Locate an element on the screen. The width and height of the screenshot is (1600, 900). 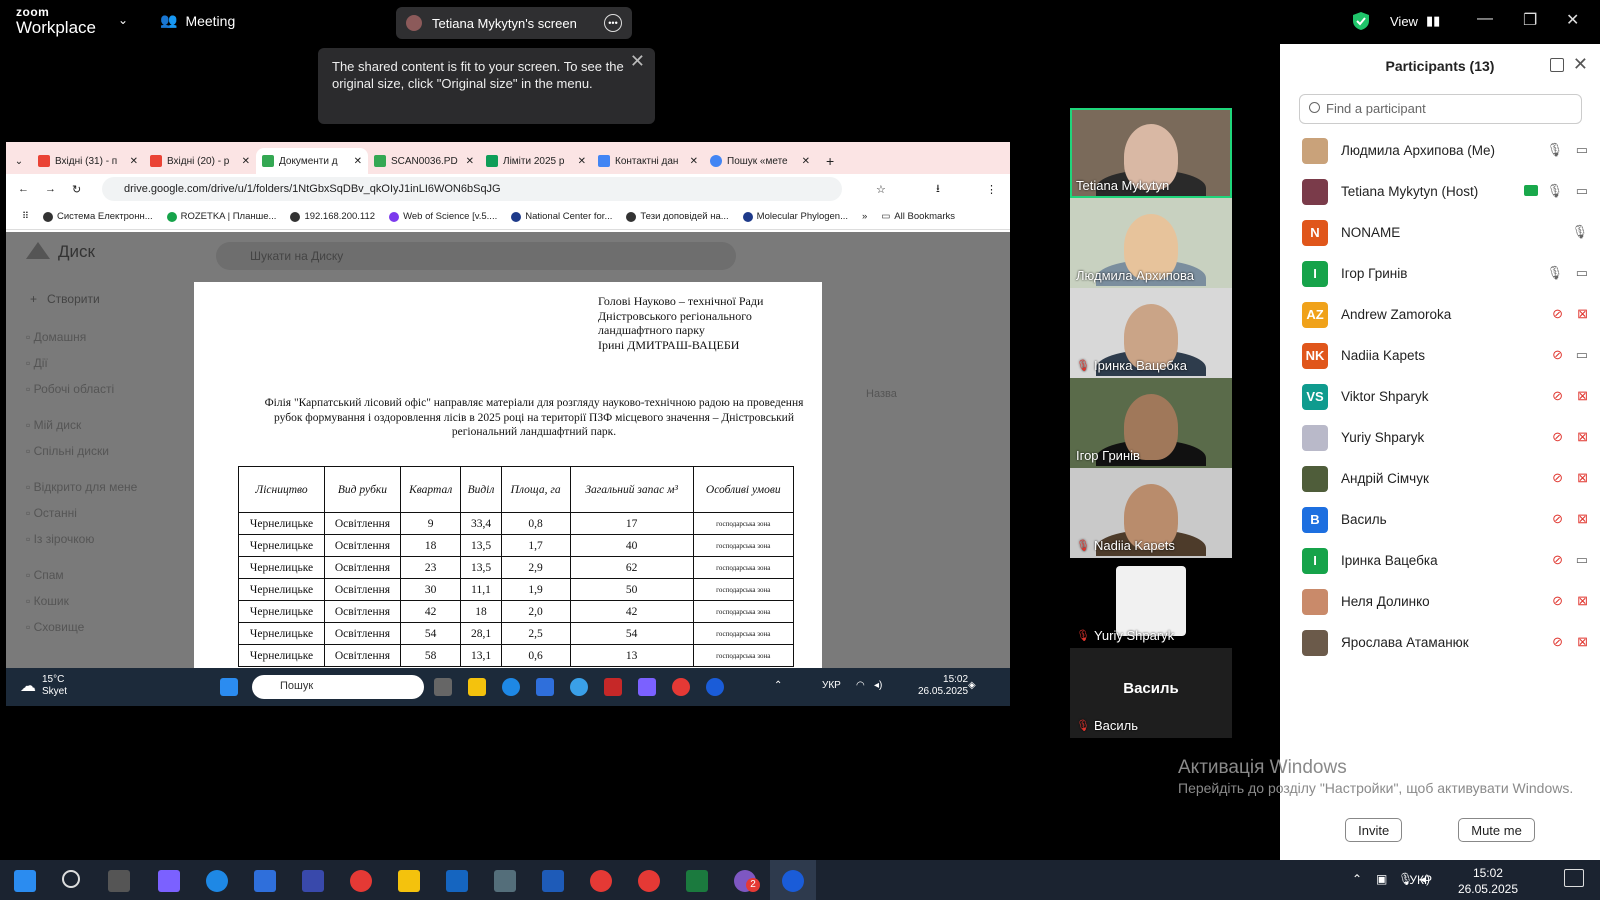
participant-row: N NONAME 🎙 is located at coordinates (1440, 232).